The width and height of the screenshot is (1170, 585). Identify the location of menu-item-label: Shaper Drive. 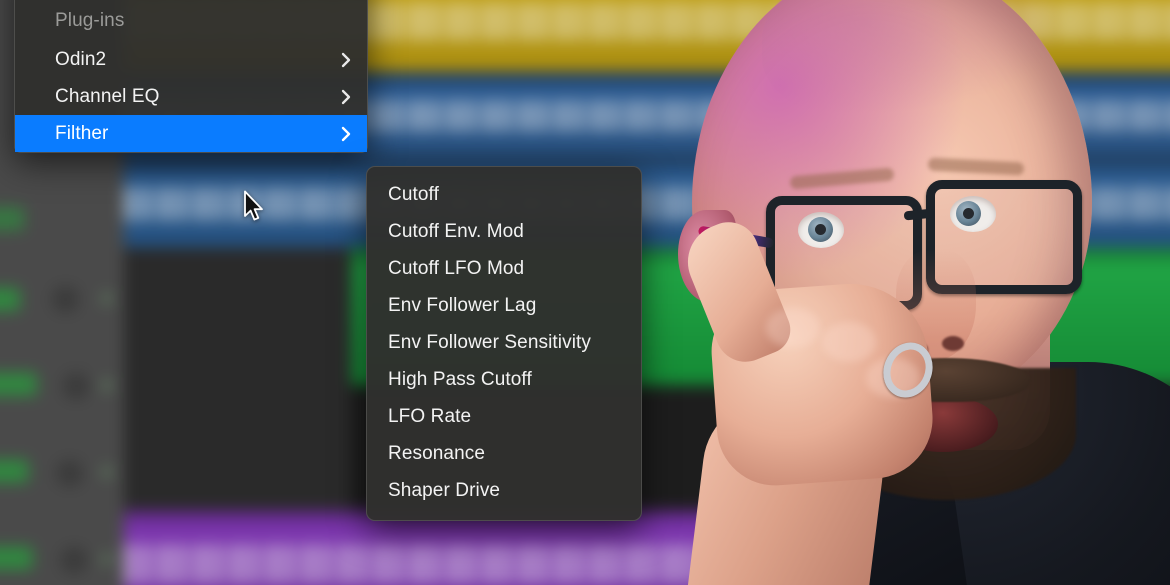
(444, 490).